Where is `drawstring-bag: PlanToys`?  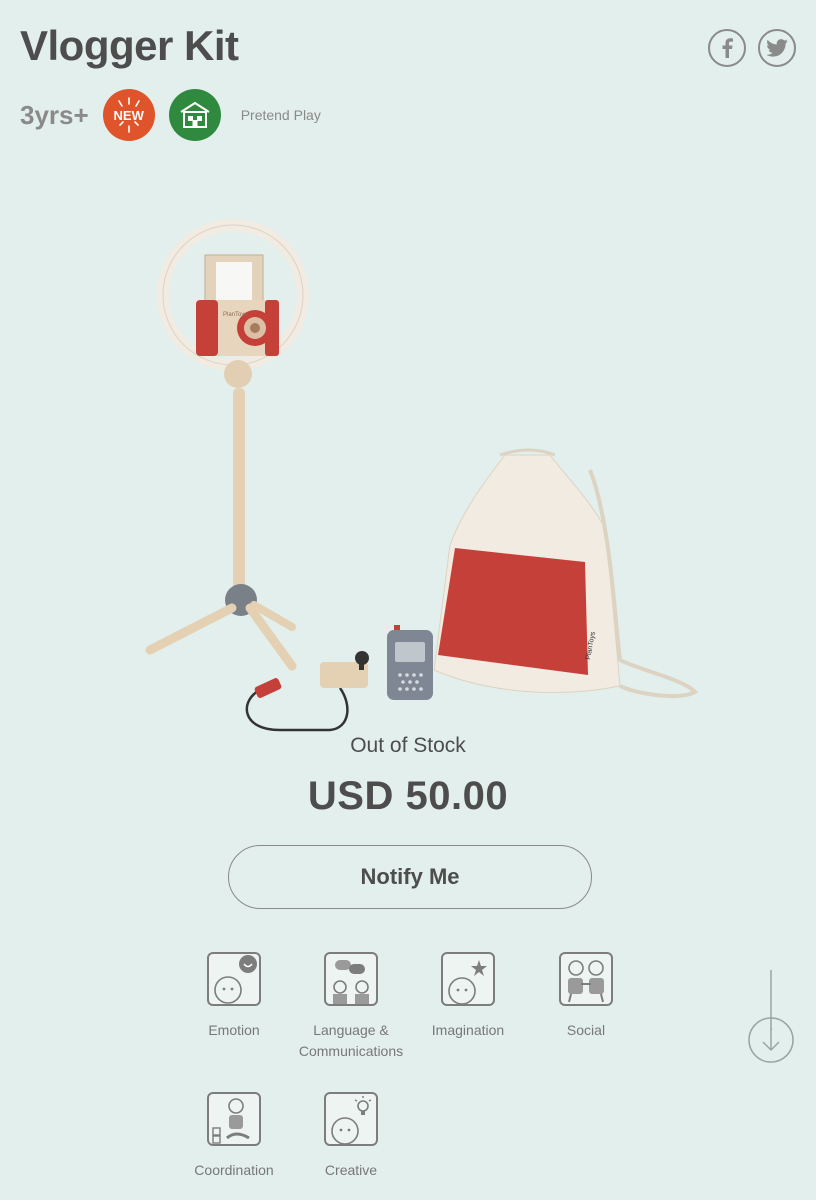 drawstring-bag: PlanToys is located at coordinates (566, 573).